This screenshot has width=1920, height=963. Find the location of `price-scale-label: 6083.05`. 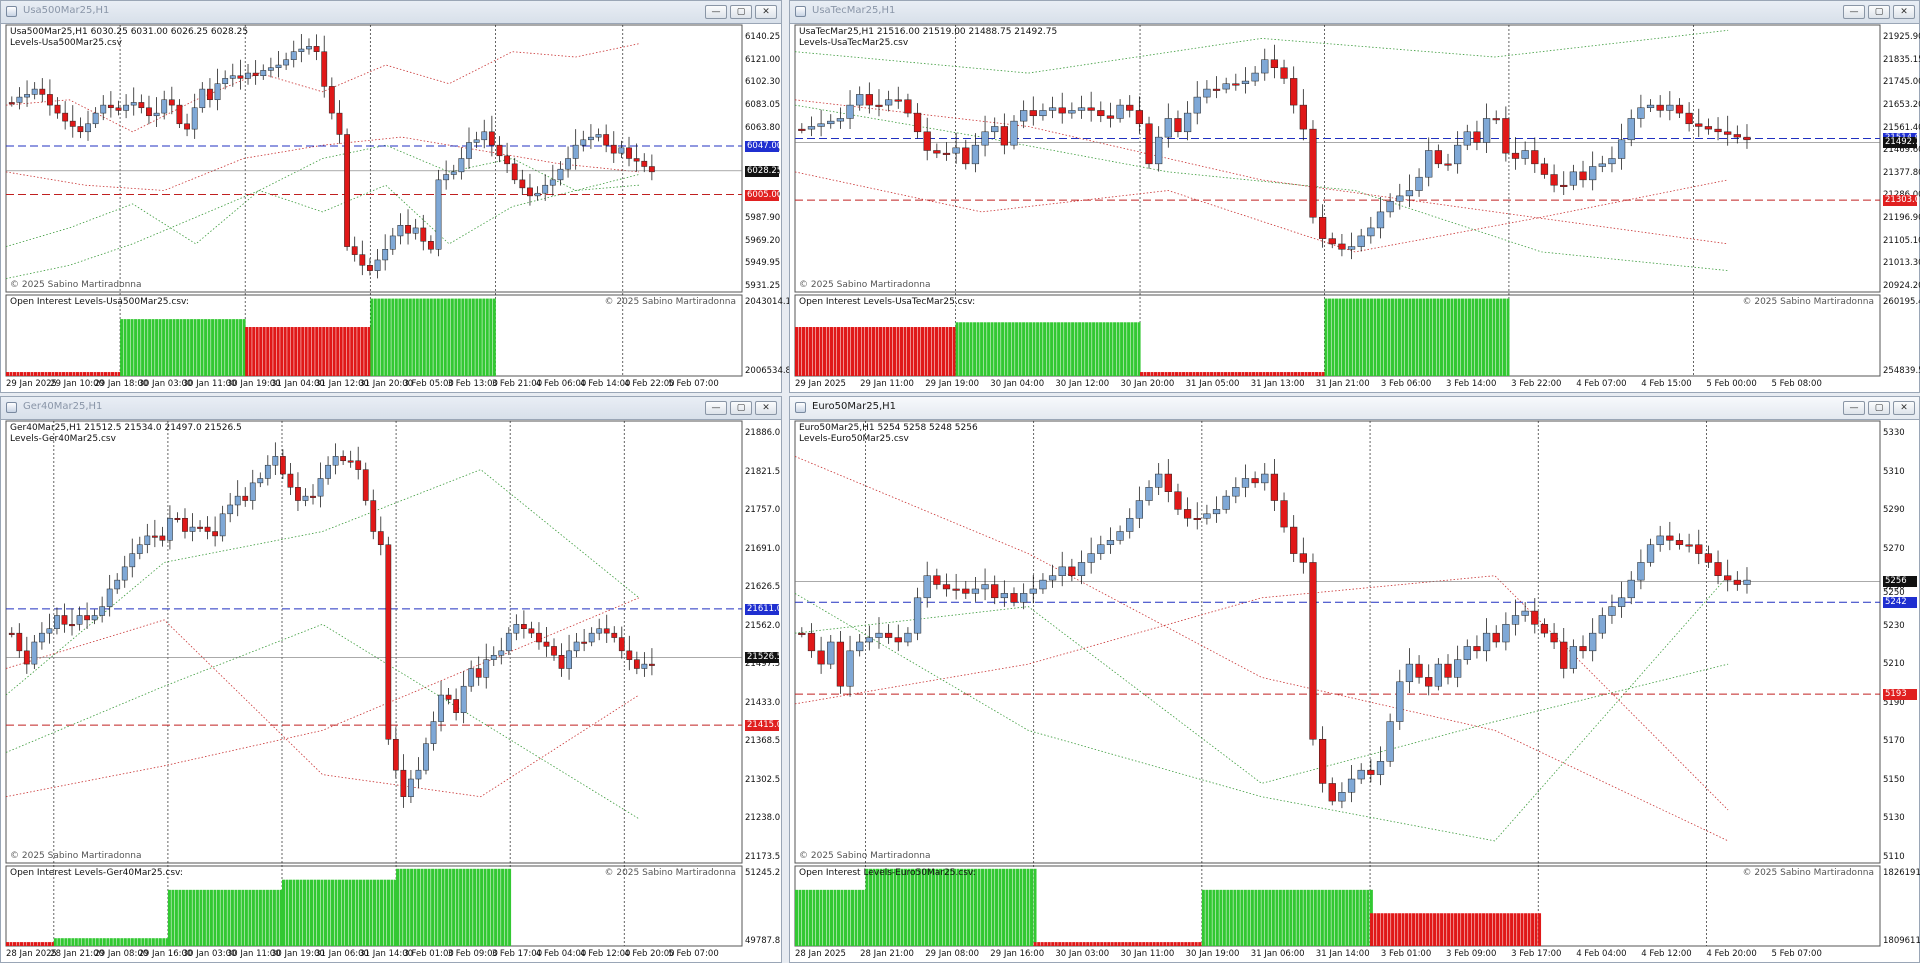

price-scale-label: 6083.05 is located at coordinates (763, 104).